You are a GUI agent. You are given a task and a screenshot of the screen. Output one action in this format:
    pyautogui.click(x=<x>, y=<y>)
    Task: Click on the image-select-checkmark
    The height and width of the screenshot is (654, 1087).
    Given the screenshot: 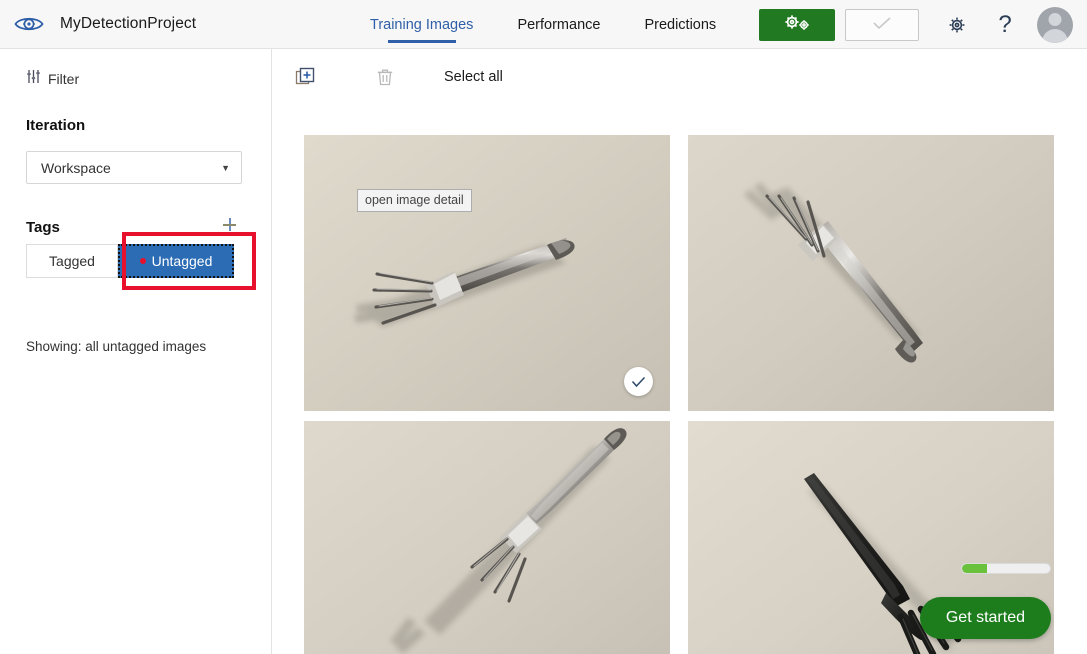 What is the action you would take?
    pyautogui.click(x=638, y=381)
    